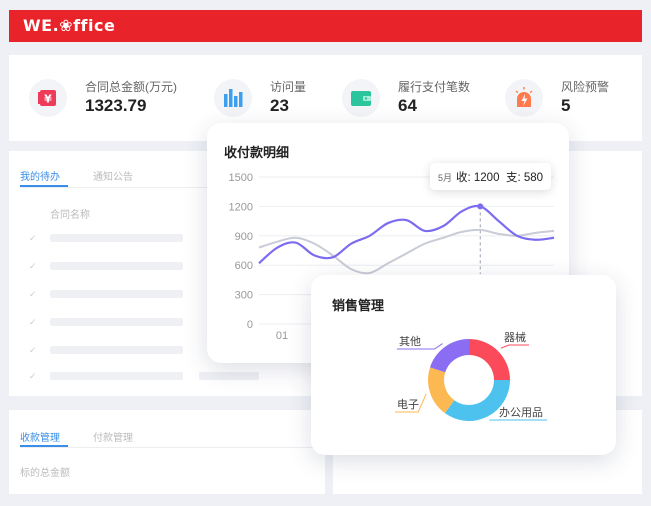 Image resolution: width=651 pixels, height=506 pixels. What do you see at coordinates (514, 346) in the screenshot?
I see `slice-leader-line` at bounding box center [514, 346].